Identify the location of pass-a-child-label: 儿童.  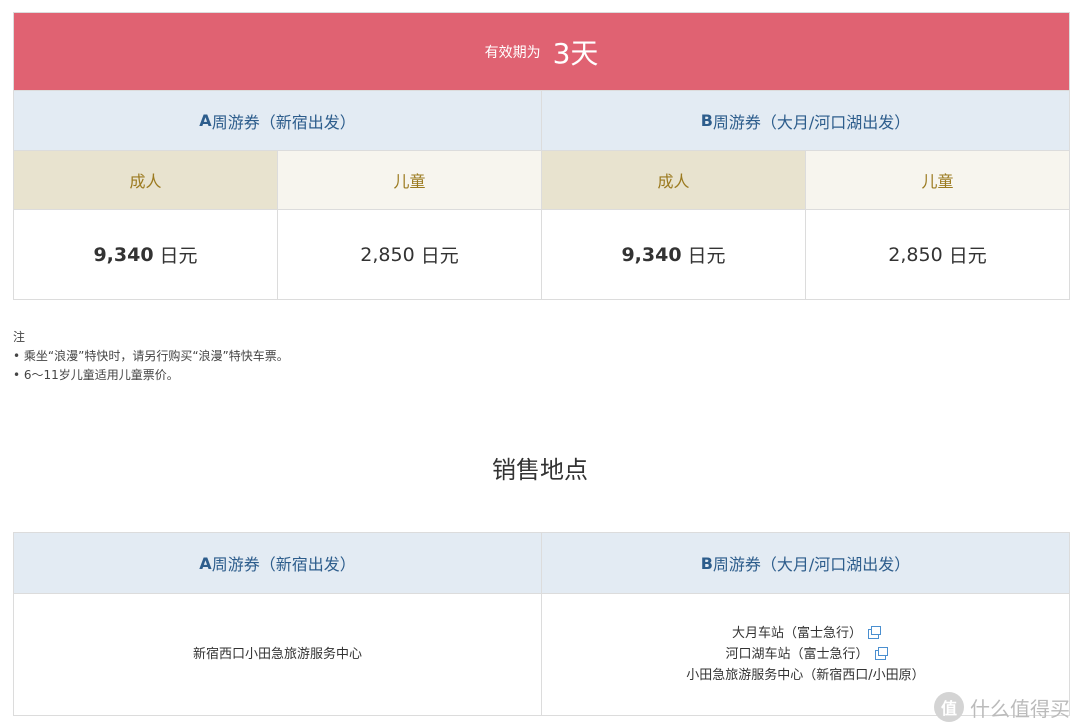
(410, 179).